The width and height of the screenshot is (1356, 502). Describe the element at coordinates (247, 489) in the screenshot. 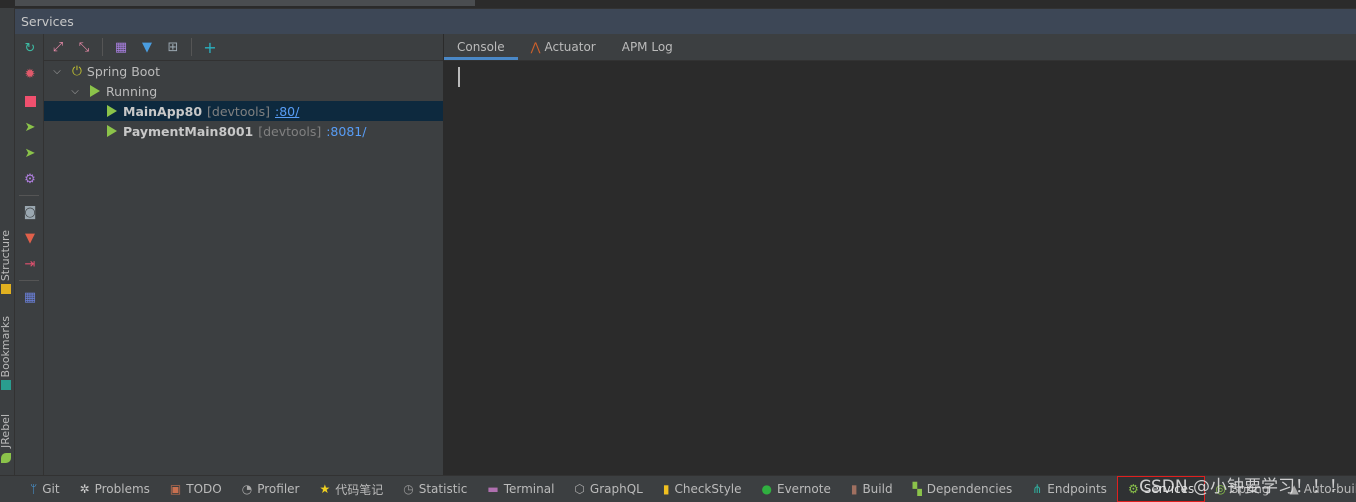

I see `profiler-icon: ◔` at that location.